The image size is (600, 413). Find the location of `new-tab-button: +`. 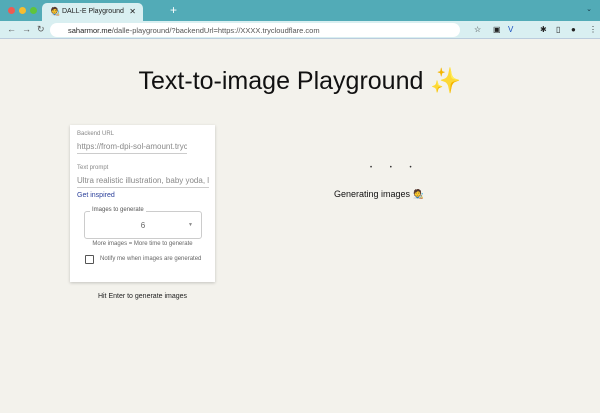

new-tab-button: + is located at coordinates (173, 10).